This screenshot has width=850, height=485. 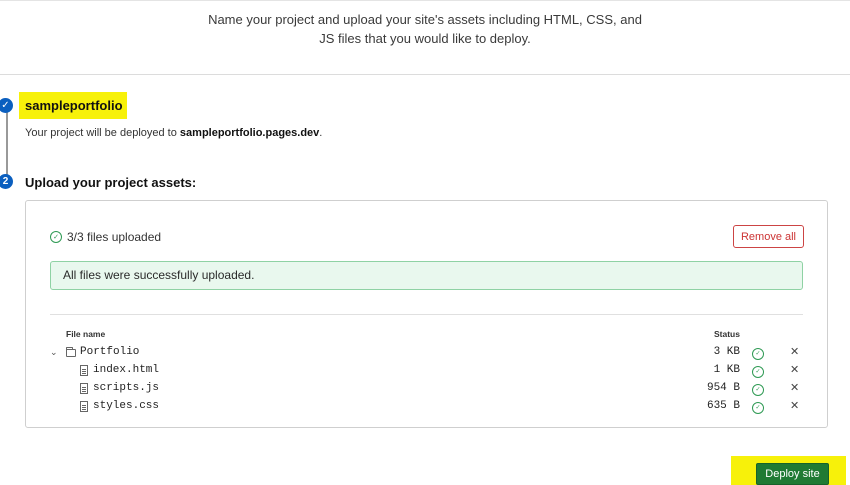 What do you see at coordinates (426, 275) in the screenshot?
I see `success-banner: All files were successfully uploaded.` at bounding box center [426, 275].